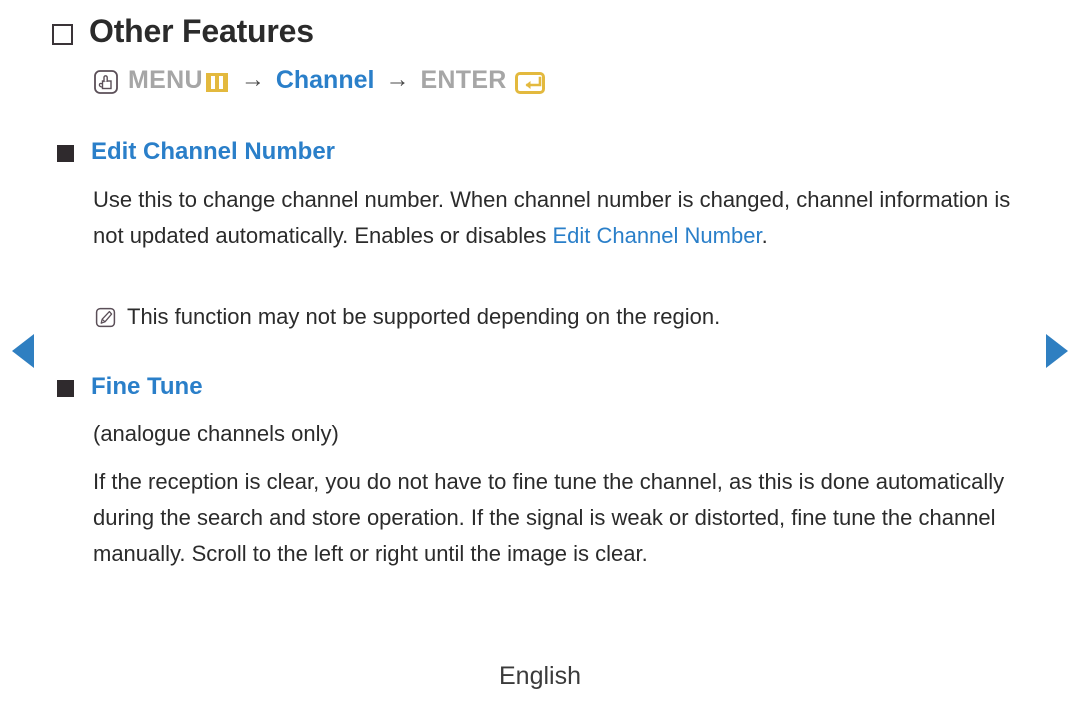 This screenshot has width=1080, height=705. I want to click on menu-bars-icon, so click(216, 82).